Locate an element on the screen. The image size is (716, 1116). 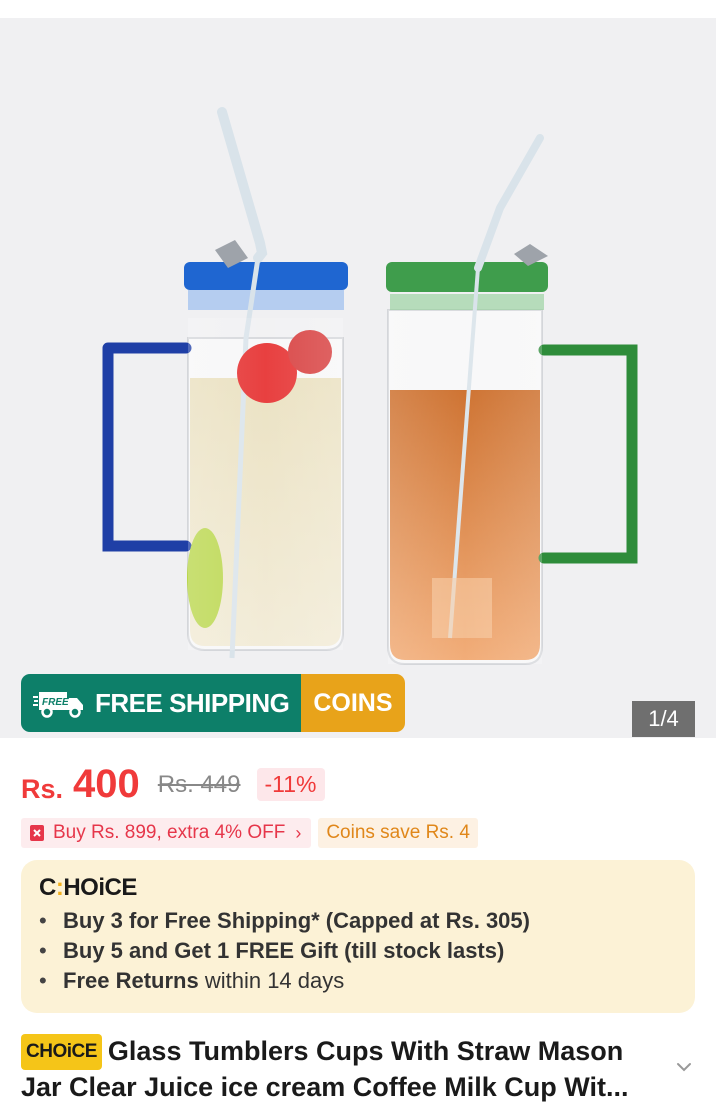
delivery-truck-icon: FREE is located at coordinates (58, 705).